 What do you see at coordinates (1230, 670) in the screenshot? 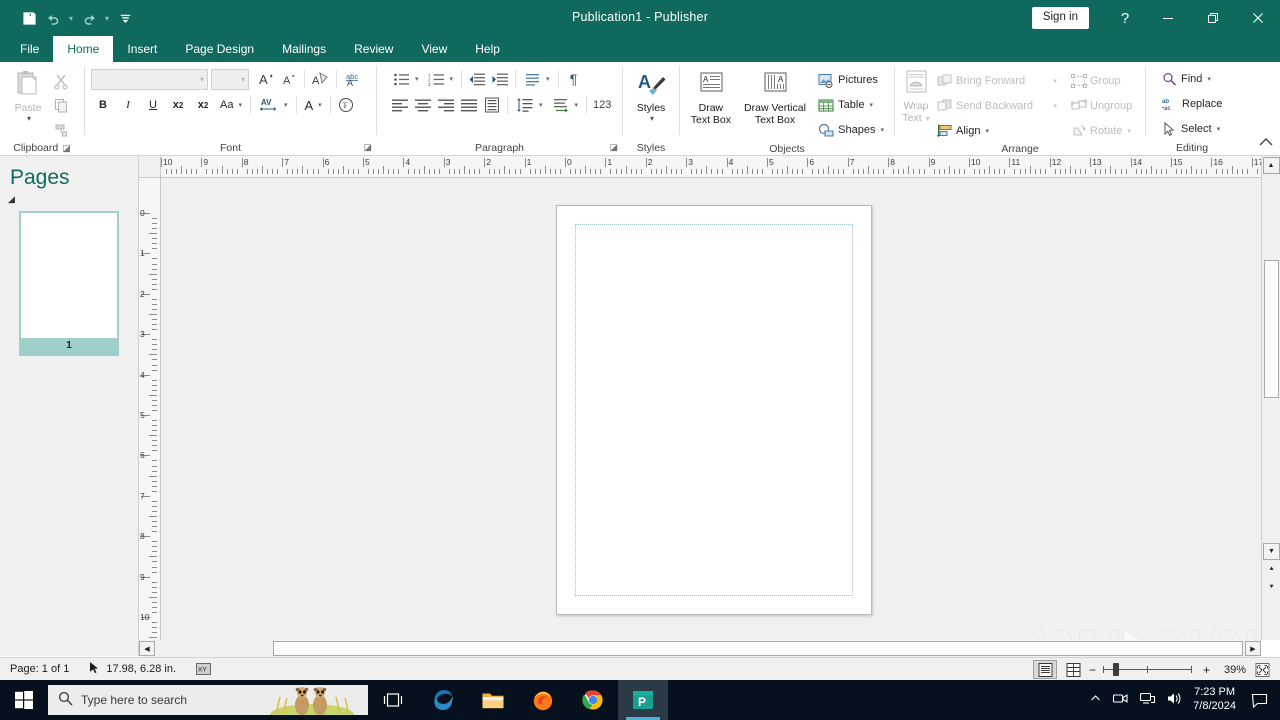
I see `zoom-percent: 39%` at bounding box center [1230, 670].